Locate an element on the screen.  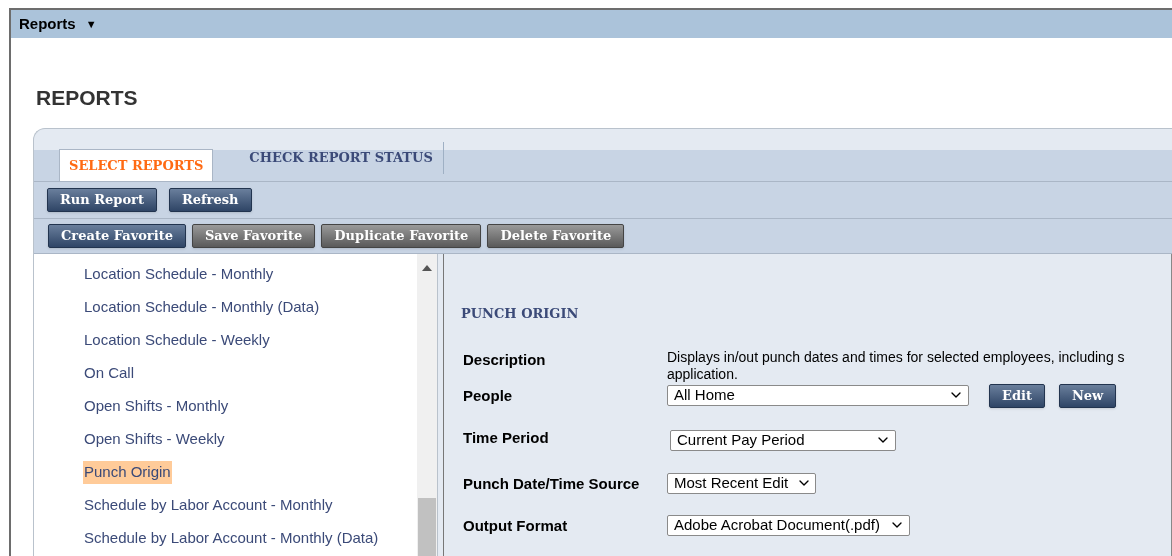
toolbar-button: Run Report is located at coordinates (102, 200).